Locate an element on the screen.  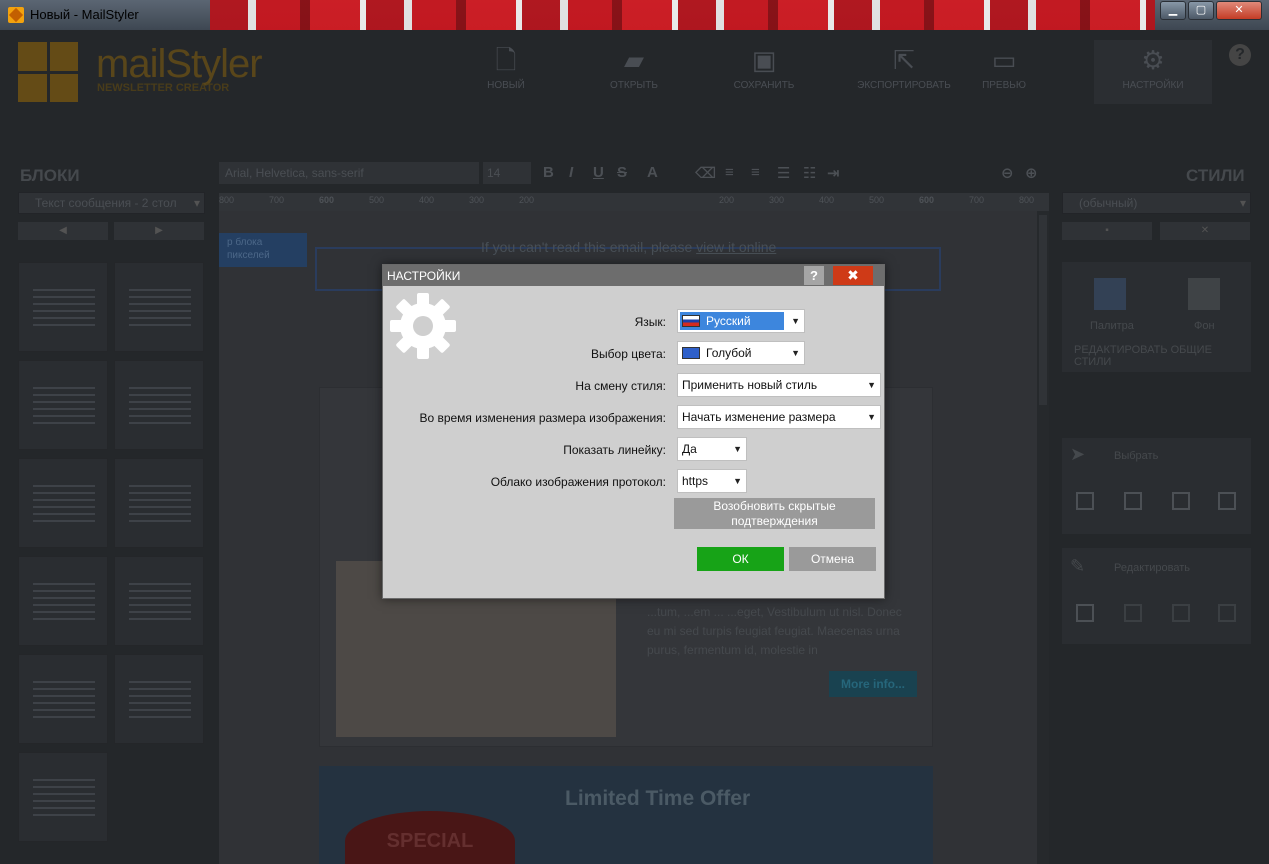
image-resize-value: Начать изменение размера is located at coordinates (759, 417).